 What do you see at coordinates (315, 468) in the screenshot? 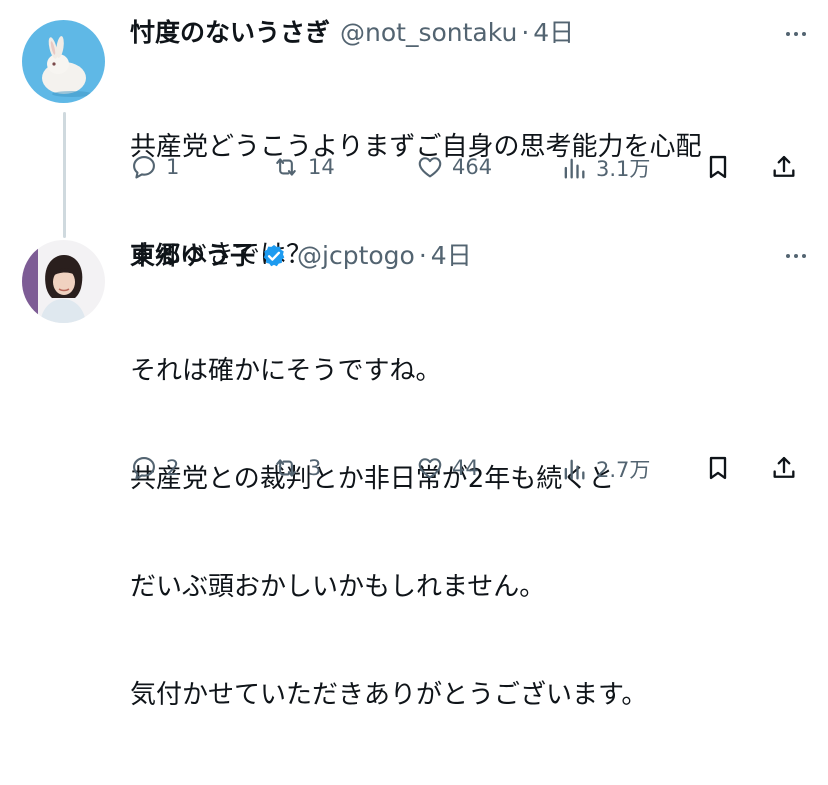
I see `retweet-count: 3` at bounding box center [315, 468].